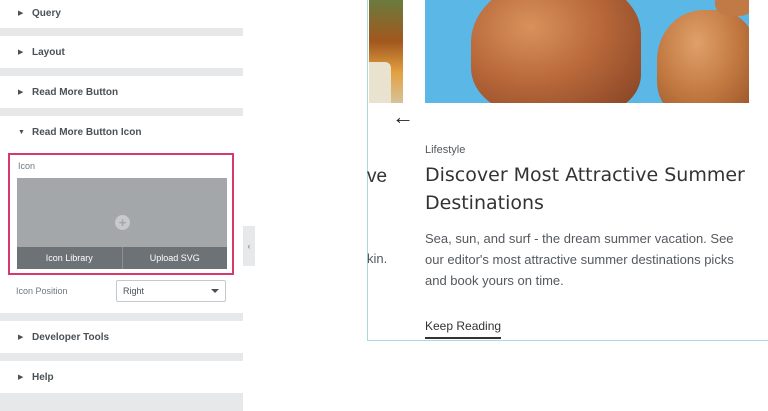  Describe the element at coordinates (174, 258) in the screenshot. I see `upload-svg-button: Upload SVG` at that location.